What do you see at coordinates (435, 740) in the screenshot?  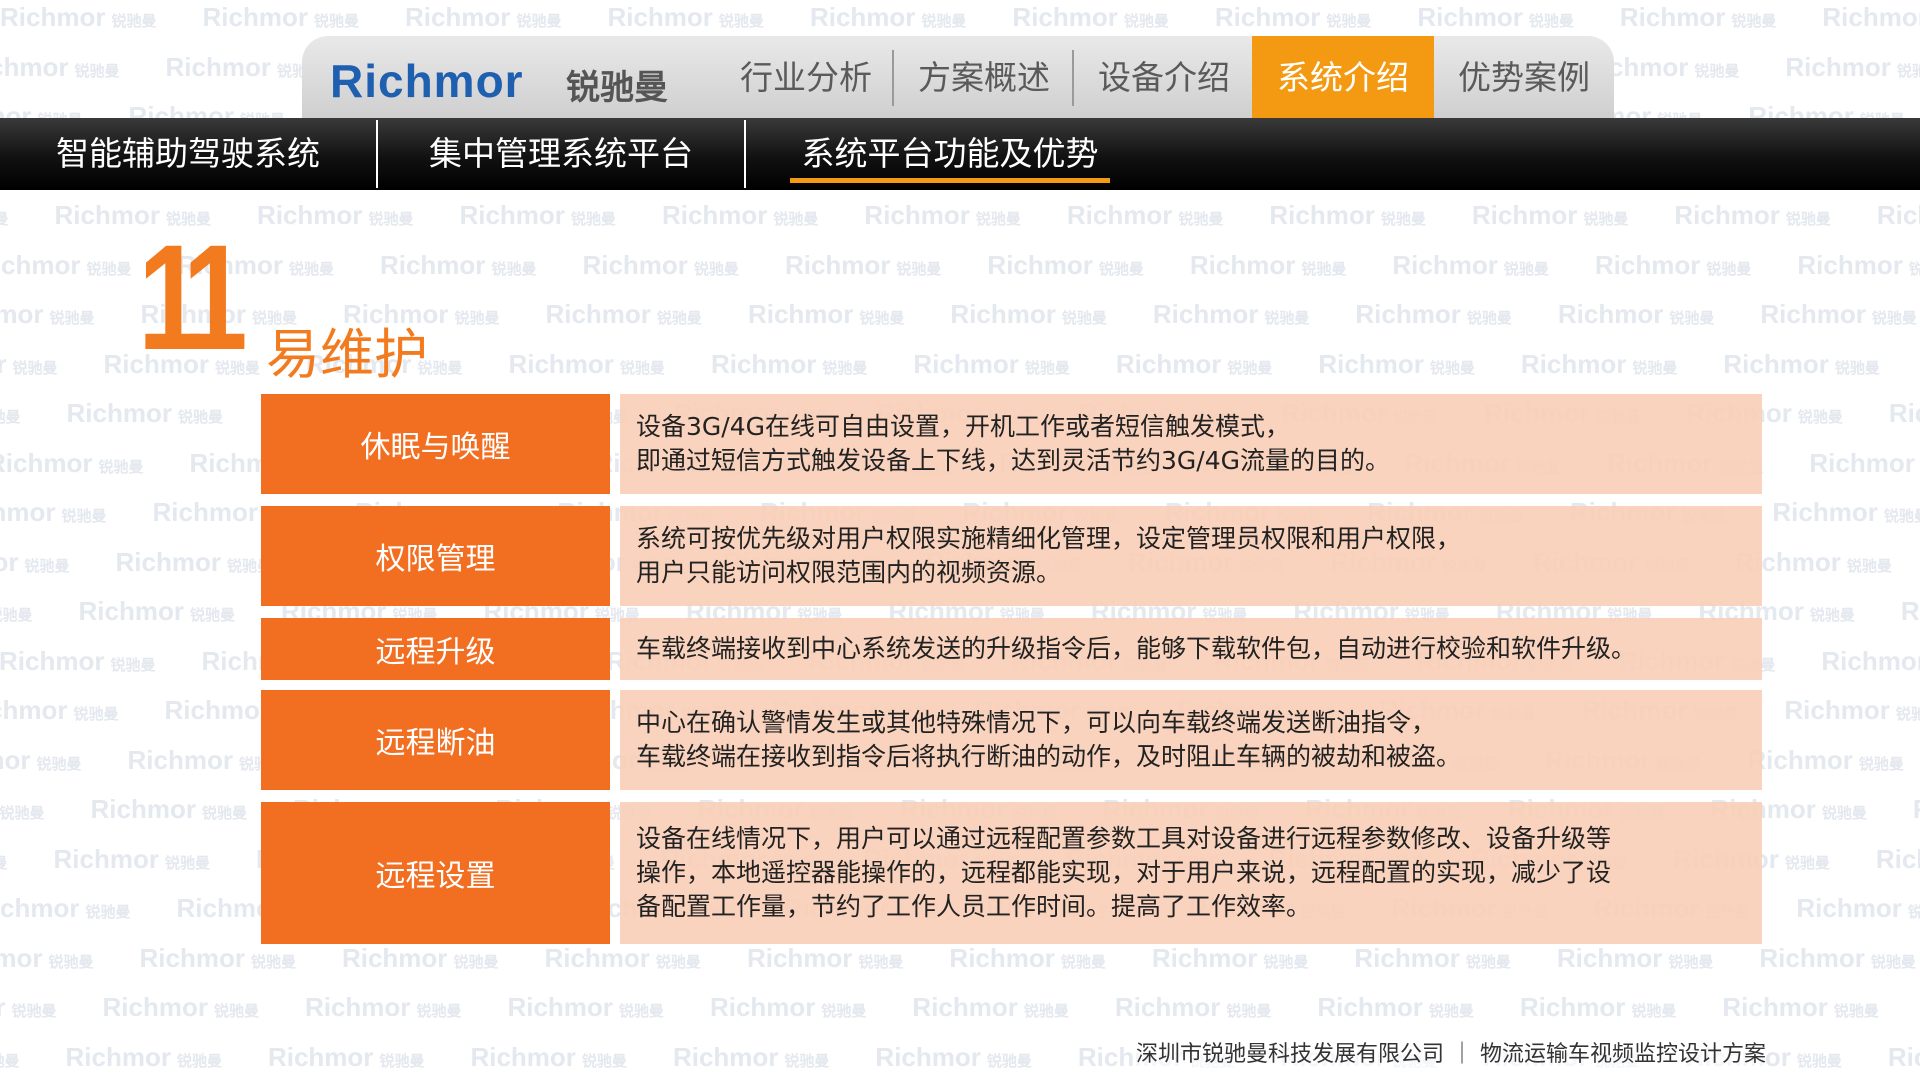 I see `feature-label-remote-fuel-cut: 远程断油` at bounding box center [435, 740].